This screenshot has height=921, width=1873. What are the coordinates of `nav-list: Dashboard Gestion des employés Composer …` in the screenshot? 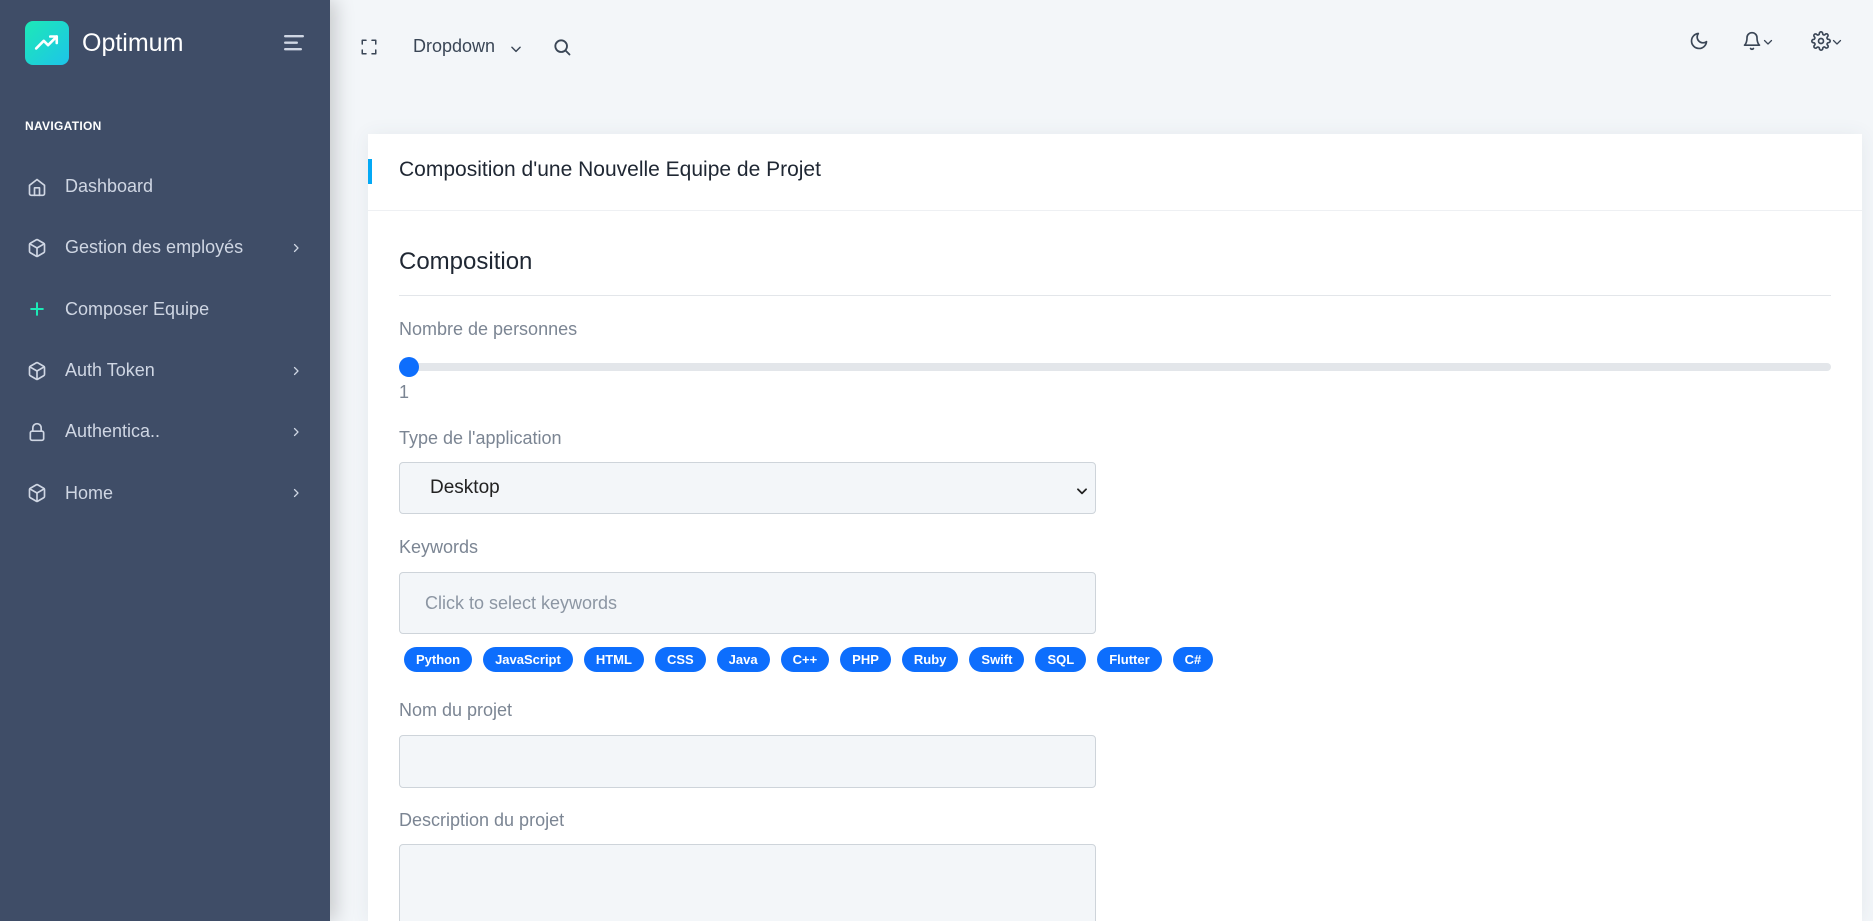 It's located at (165, 340).